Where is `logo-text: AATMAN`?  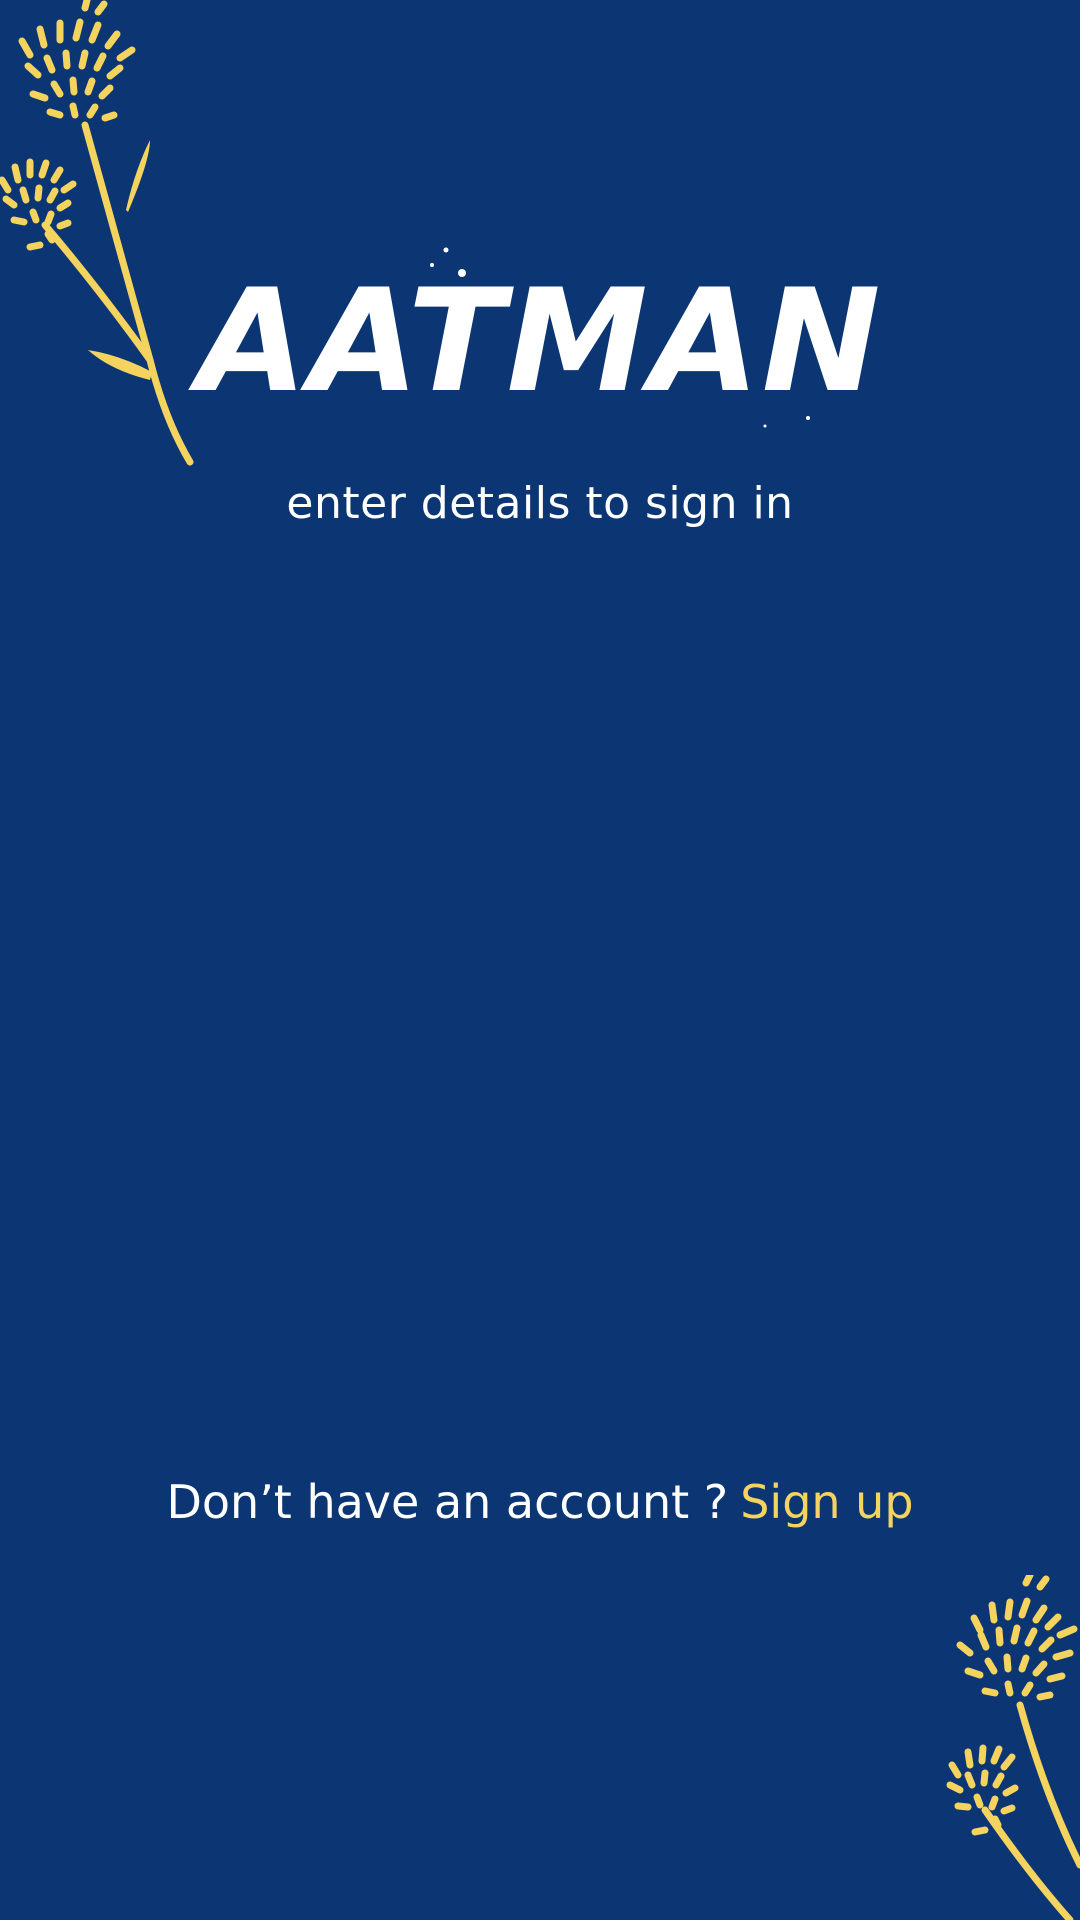 logo-text: AATMAN is located at coordinates (534, 341).